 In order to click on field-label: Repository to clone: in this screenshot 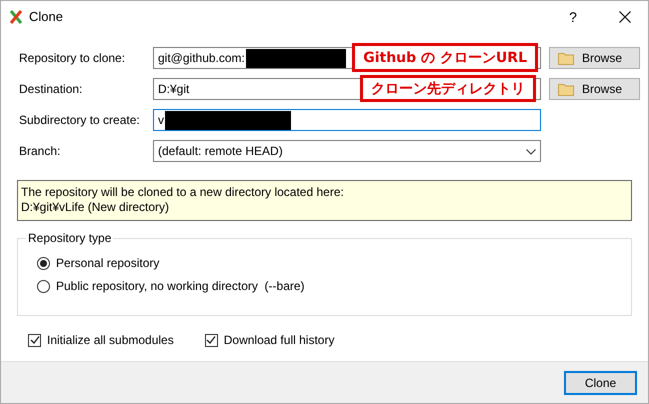, I will do `click(72, 58)`.